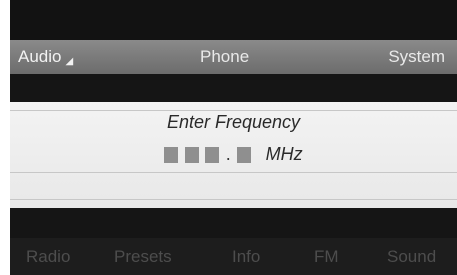 The height and width of the screenshot is (275, 457). What do you see at coordinates (143, 256) in the screenshot?
I see `sub-menu-presets: Presets` at bounding box center [143, 256].